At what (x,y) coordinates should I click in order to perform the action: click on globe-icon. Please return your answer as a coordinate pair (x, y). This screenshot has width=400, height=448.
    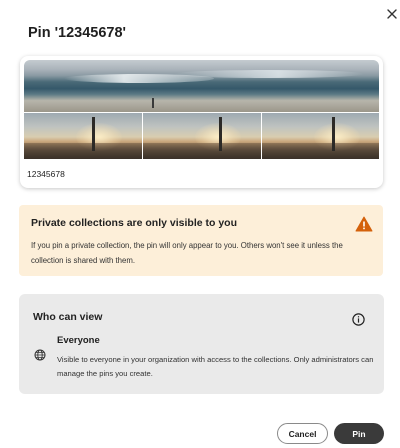
    Looking at the image, I should click on (40, 355).